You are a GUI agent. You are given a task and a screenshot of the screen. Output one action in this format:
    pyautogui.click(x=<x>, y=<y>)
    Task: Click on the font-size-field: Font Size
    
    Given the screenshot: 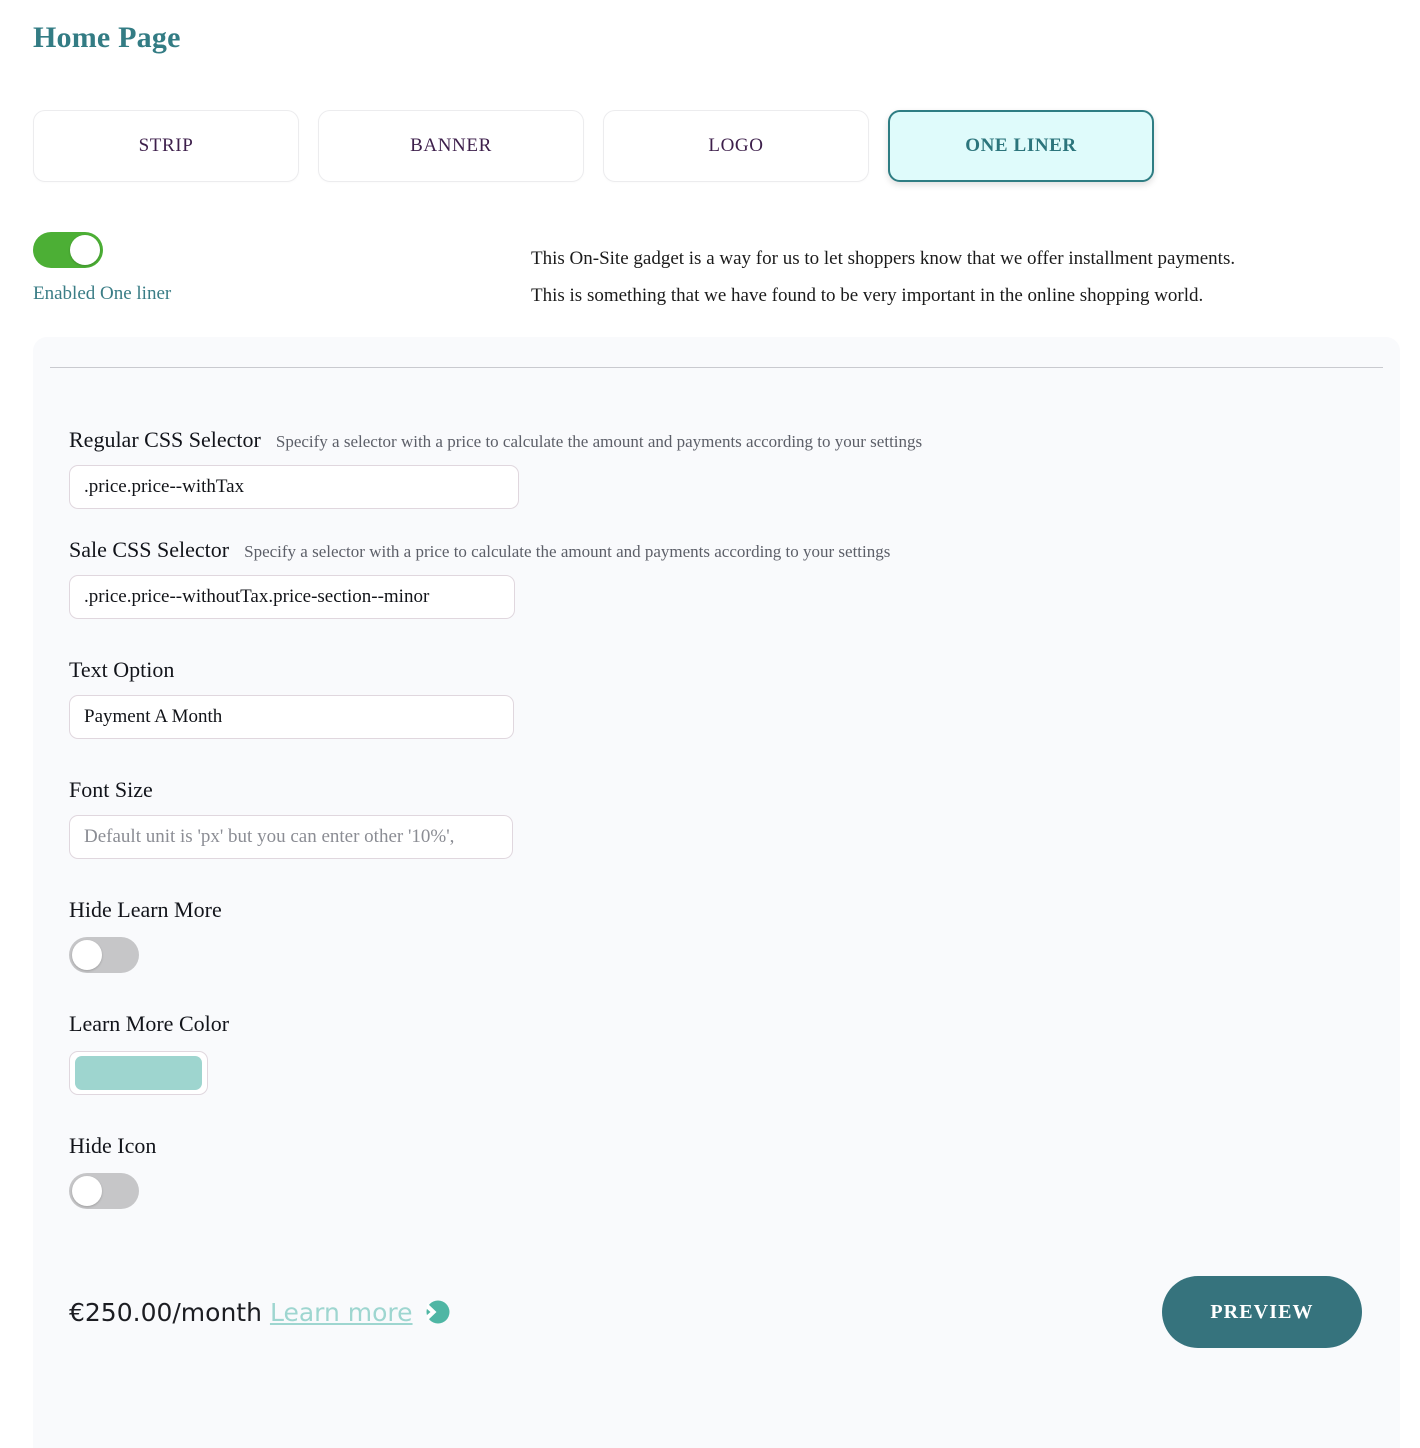 What is the action you would take?
    pyautogui.click(x=714, y=818)
    